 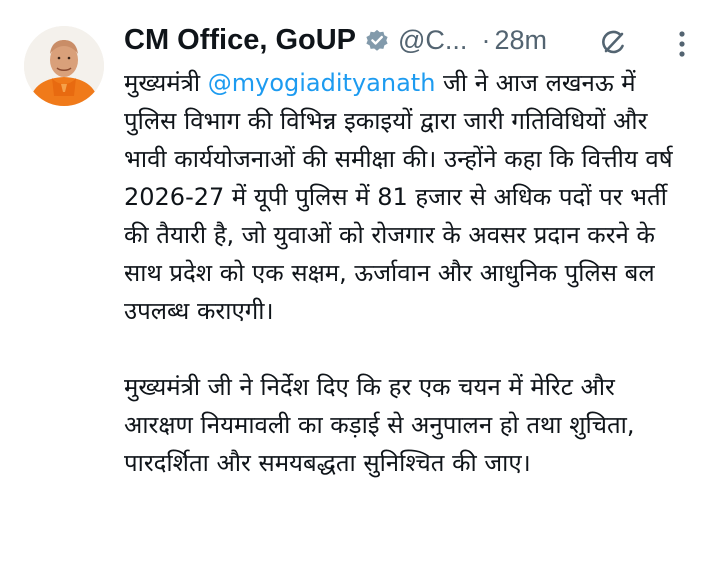 What do you see at coordinates (613, 43) in the screenshot?
I see `grok-icon` at bounding box center [613, 43].